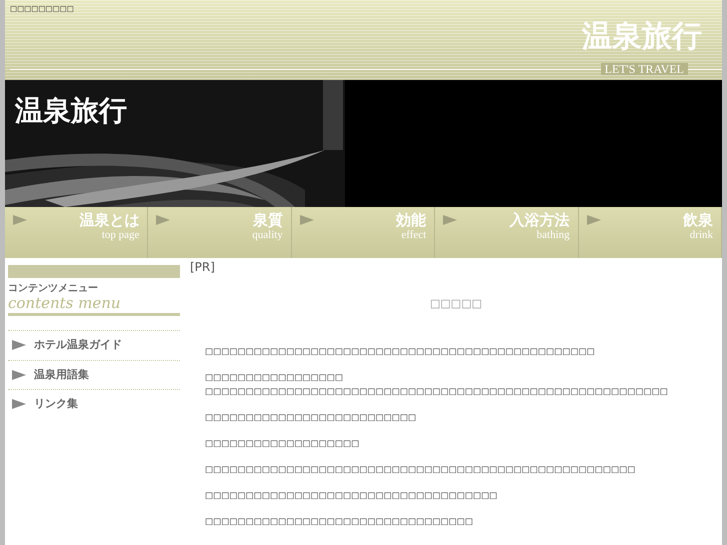 The width and height of the screenshot is (727, 545). I want to click on paragraph-line: □□□□□□□□□□□□□□□□□□□□□□□□□□□□□□□□□□□□, so click(351, 496).